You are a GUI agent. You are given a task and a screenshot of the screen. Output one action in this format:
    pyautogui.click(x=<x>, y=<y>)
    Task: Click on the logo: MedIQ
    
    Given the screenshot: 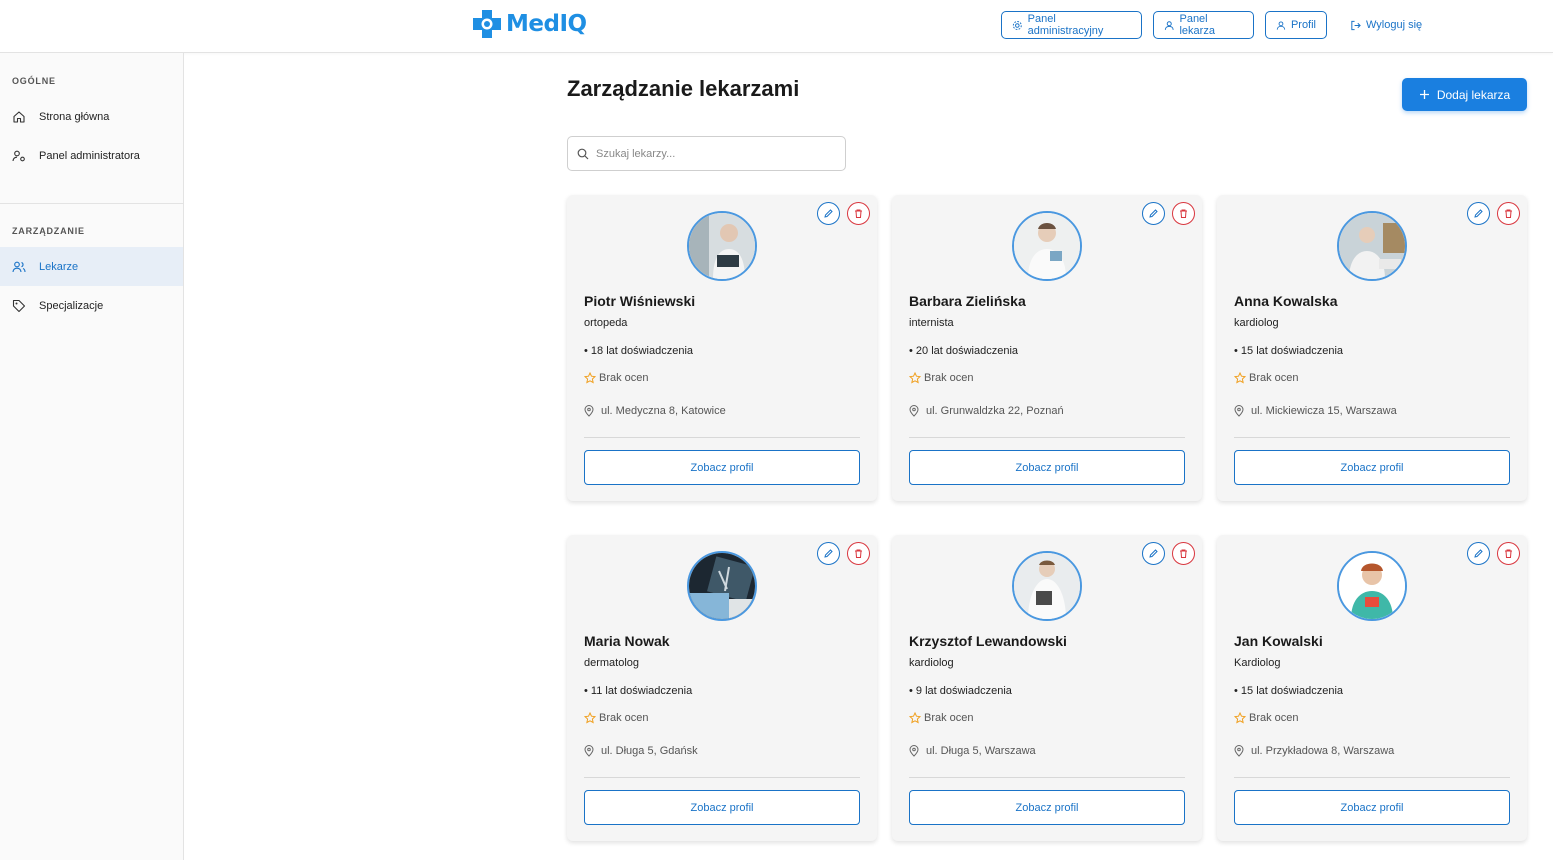 What is the action you would take?
    pyautogui.click(x=529, y=24)
    